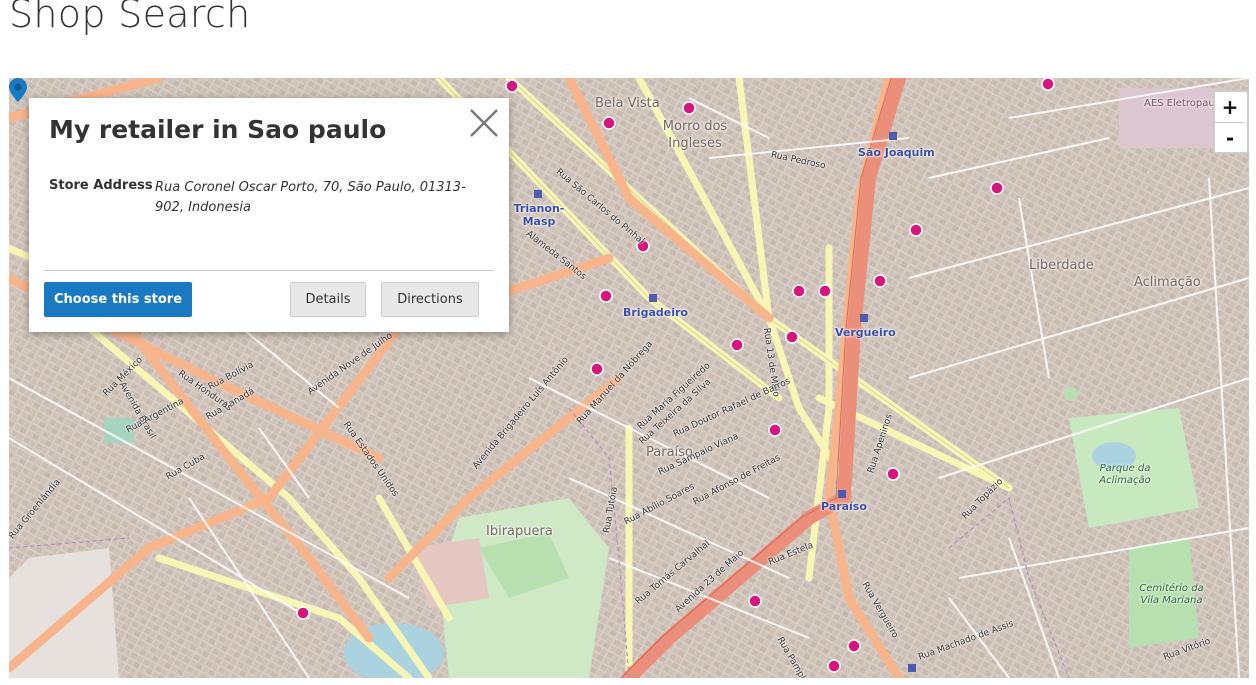 This screenshot has width=1256, height=685. I want to click on station-label: São Joaquim, so click(896, 152).